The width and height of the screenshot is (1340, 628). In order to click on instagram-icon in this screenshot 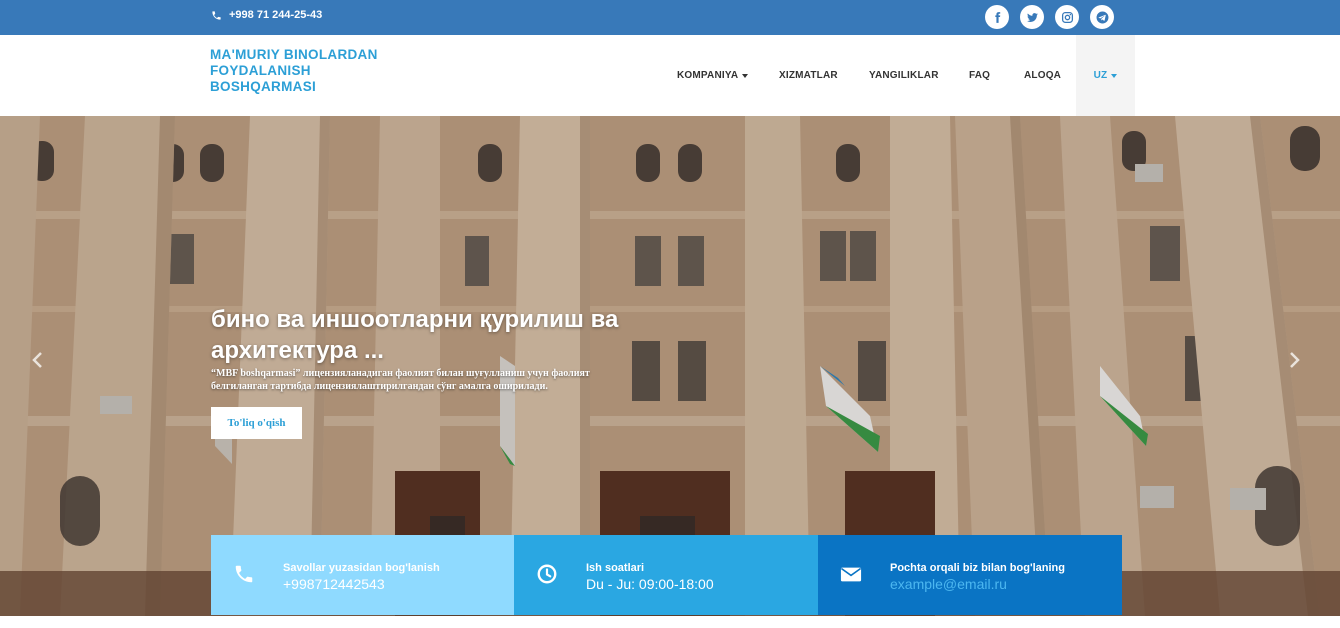, I will do `click(1067, 17)`.